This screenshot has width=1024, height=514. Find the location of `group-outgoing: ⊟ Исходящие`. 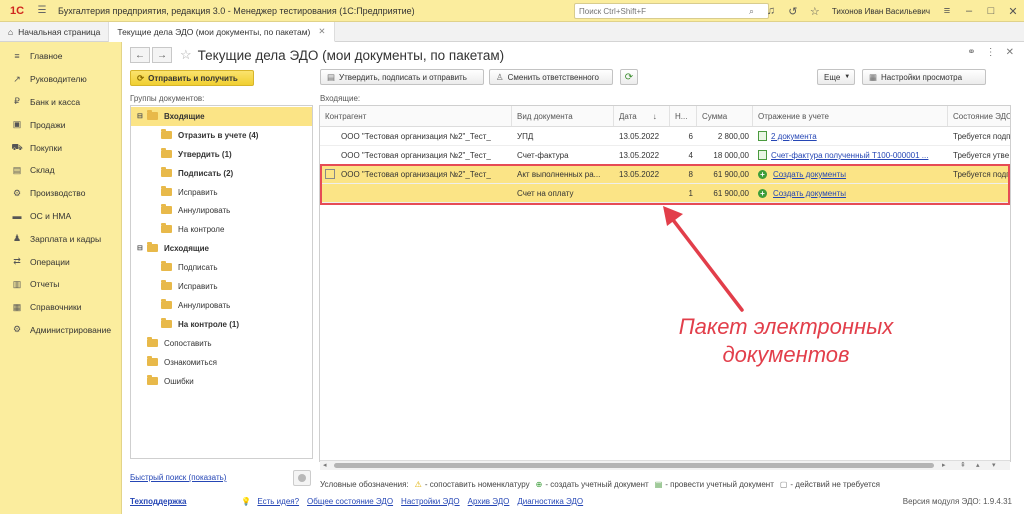

group-outgoing: ⊟ Исходящие is located at coordinates (221, 248).